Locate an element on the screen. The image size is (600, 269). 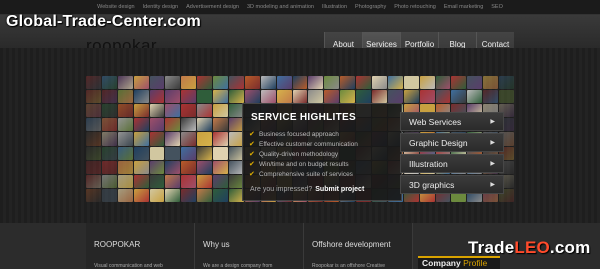
tag-link: Advertisement design is located at coordinates (212, 7).